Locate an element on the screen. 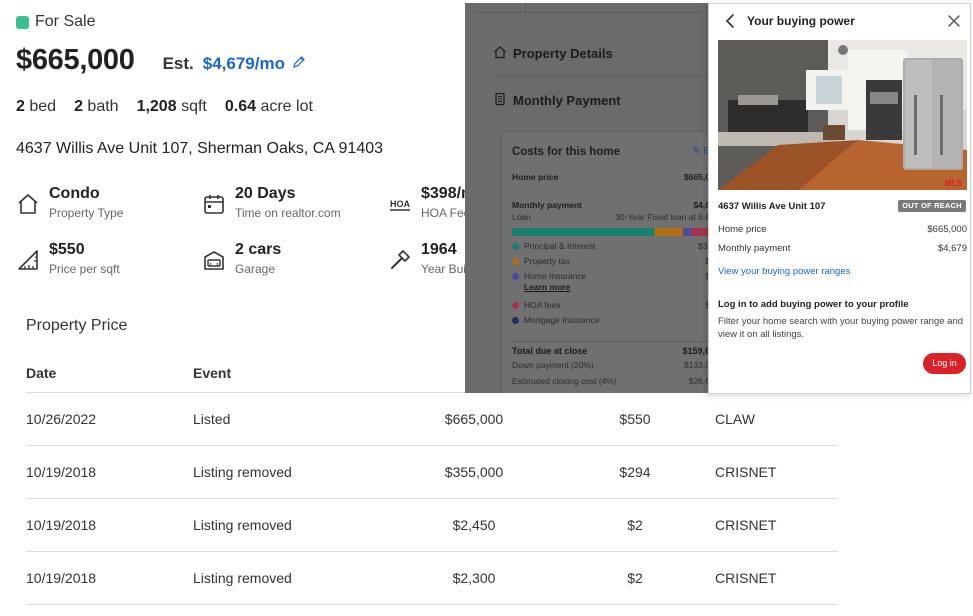 The image size is (973, 616). property-specs: 2 bed 2 bath 1,208 sqft 0.64 acre lot is located at coordinates (164, 107).